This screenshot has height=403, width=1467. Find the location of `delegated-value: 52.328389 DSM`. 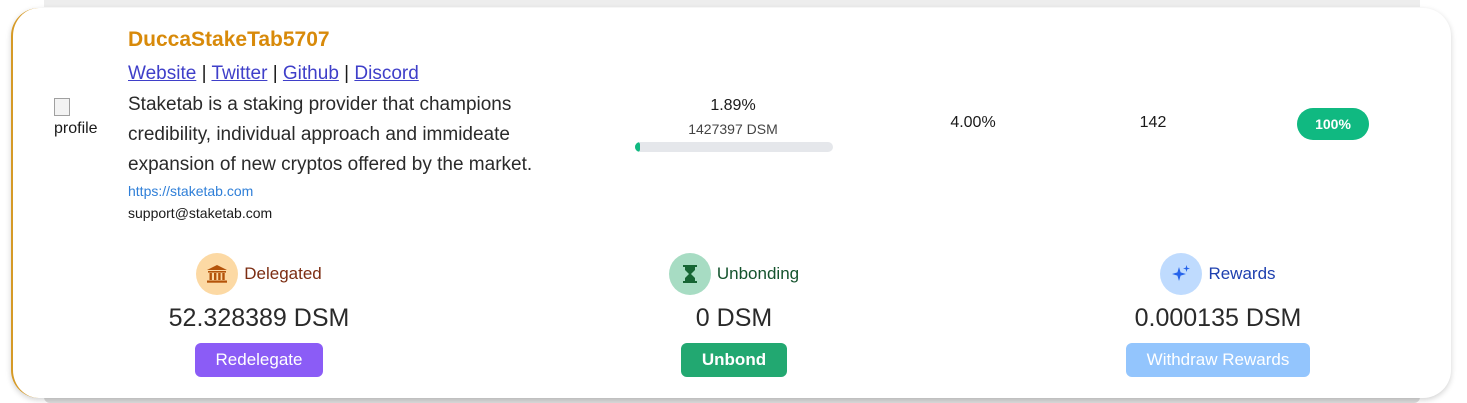

delegated-value: 52.328389 DSM is located at coordinates (259, 318).